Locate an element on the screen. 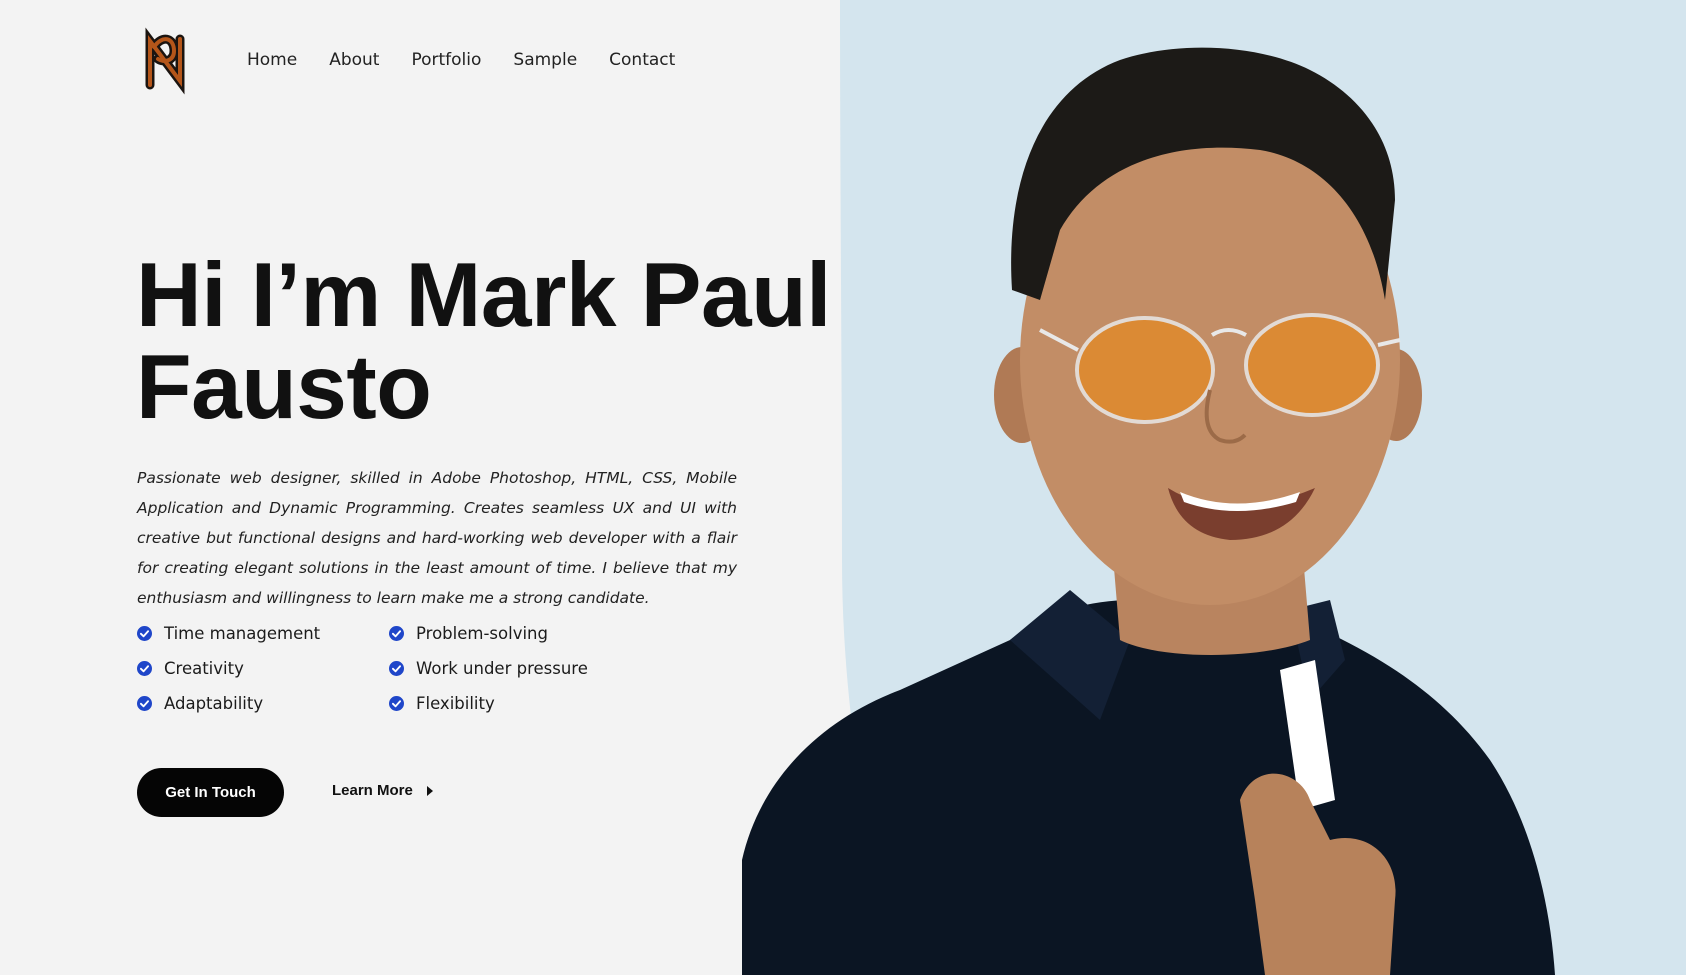 Image resolution: width=1686 pixels, height=975 pixels. skill-item: Time management is located at coordinates (263, 633).